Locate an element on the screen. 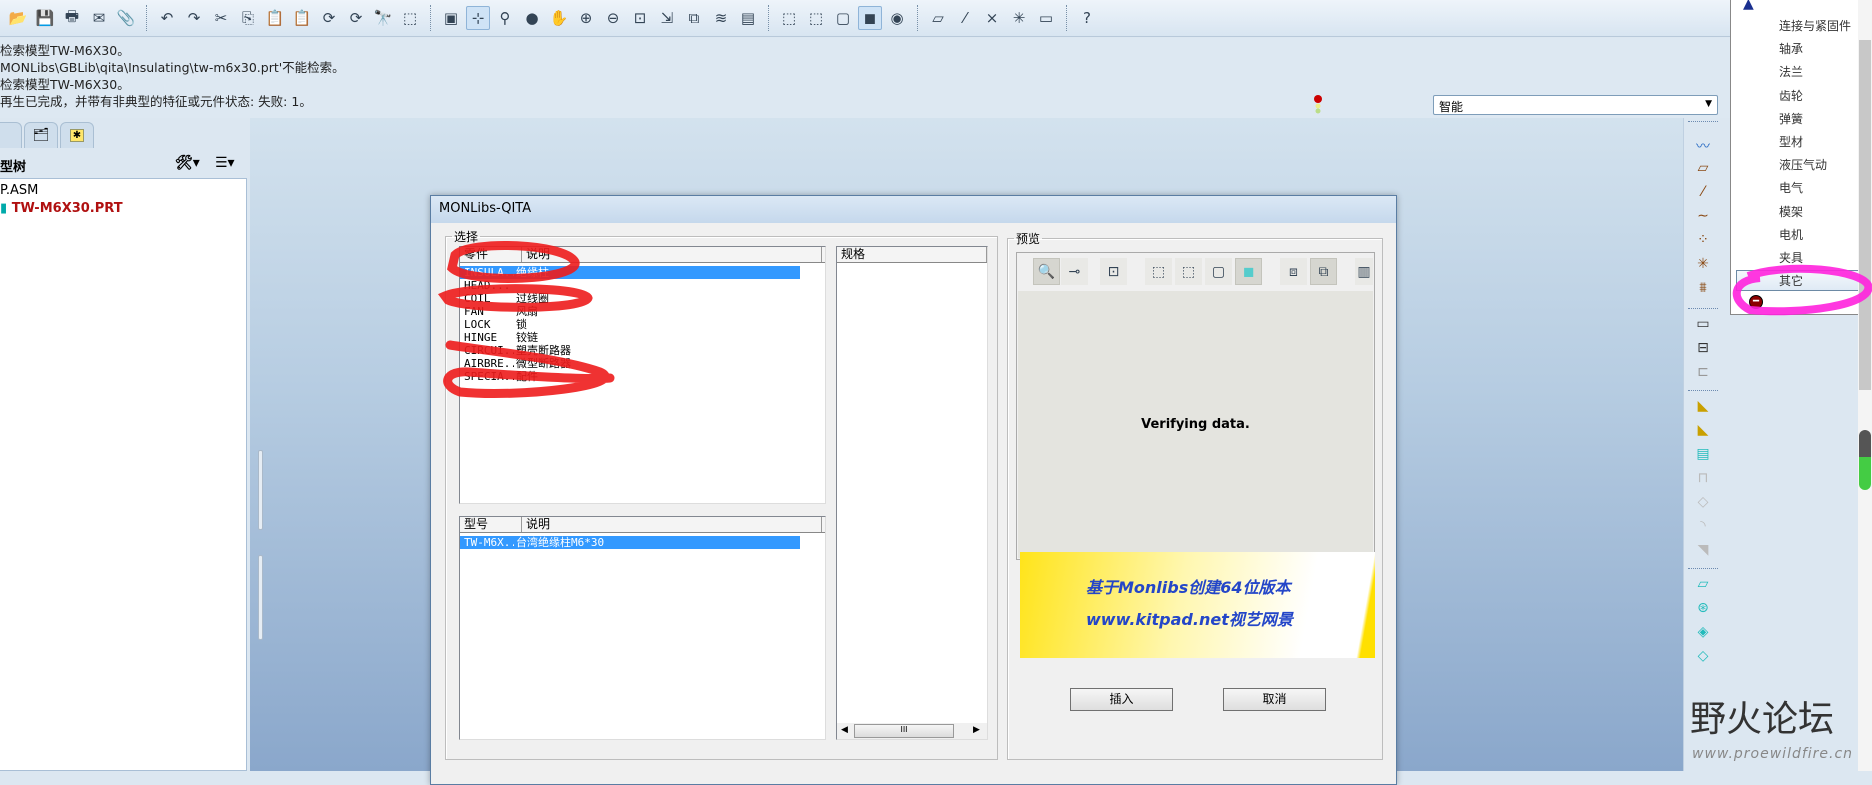  datum-planes-icon: ▱ is located at coordinates (938, 18).